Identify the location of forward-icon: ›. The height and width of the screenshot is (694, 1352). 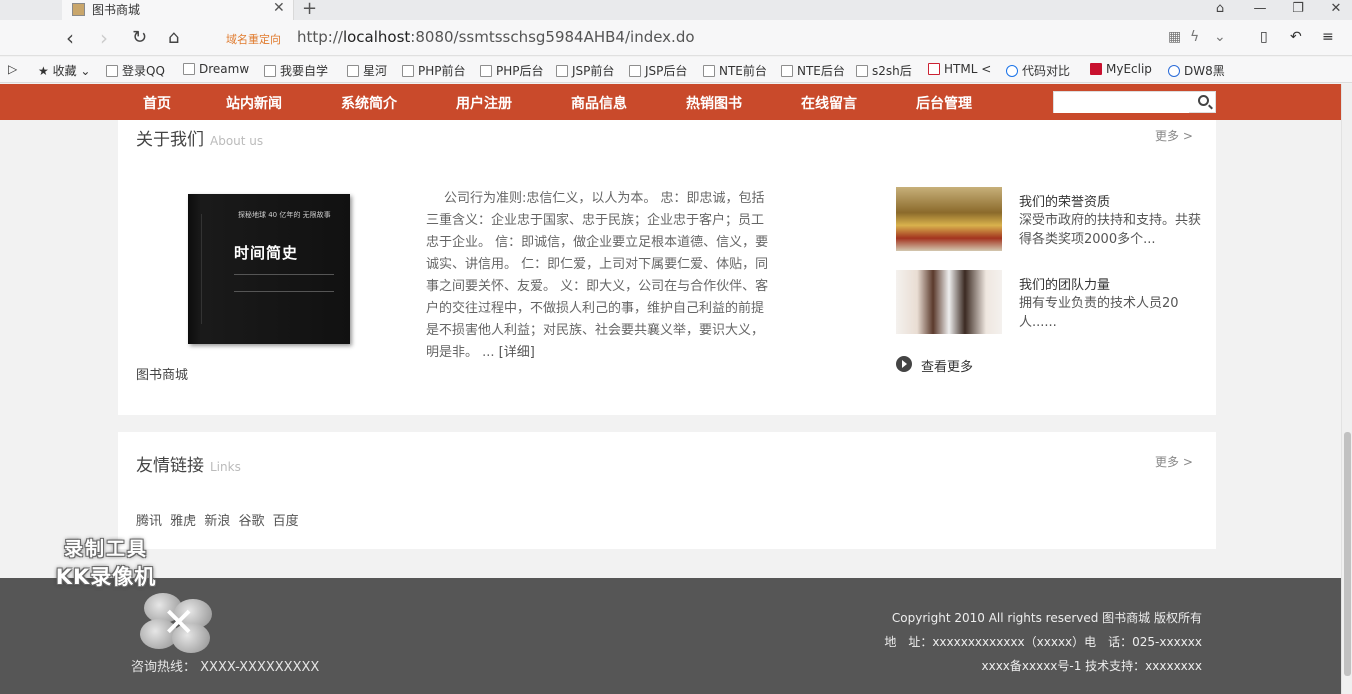
(104, 38).